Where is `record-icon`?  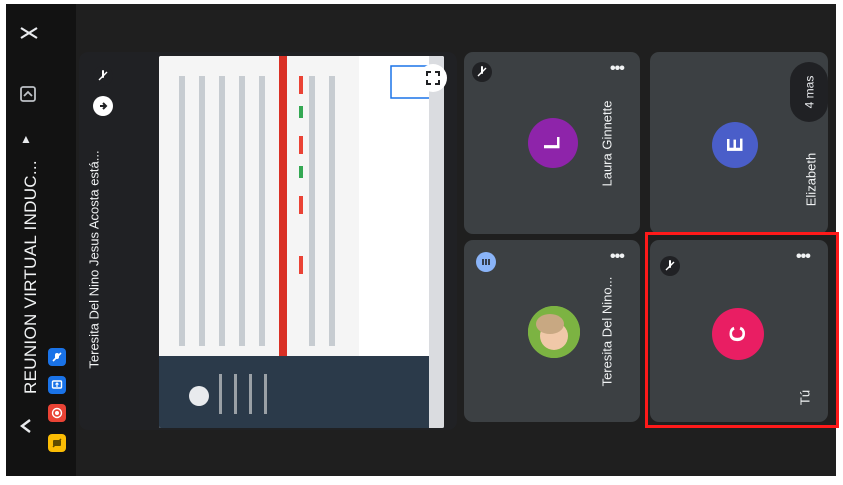 record-icon is located at coordinates (57, 413).